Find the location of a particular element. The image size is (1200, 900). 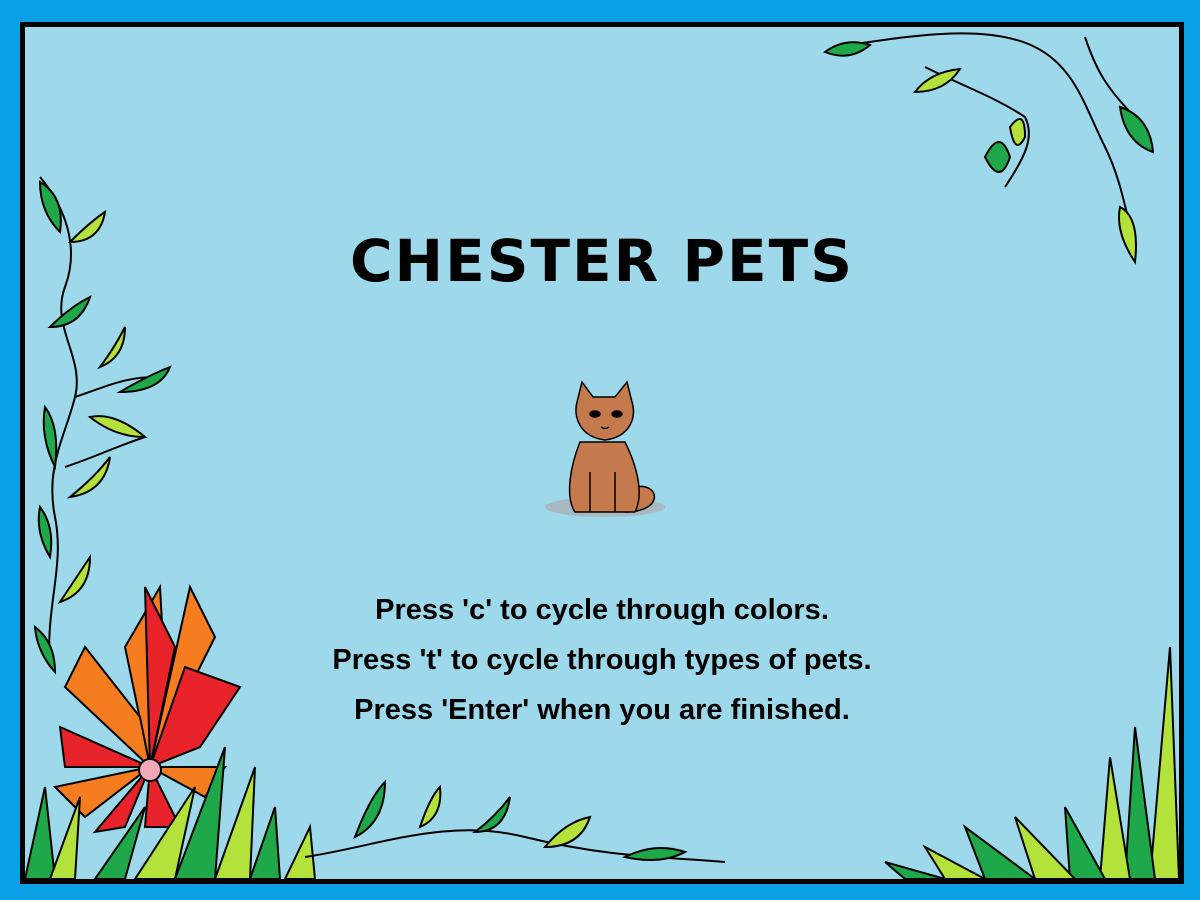

cat-icon is located at coordinates (612, 446).